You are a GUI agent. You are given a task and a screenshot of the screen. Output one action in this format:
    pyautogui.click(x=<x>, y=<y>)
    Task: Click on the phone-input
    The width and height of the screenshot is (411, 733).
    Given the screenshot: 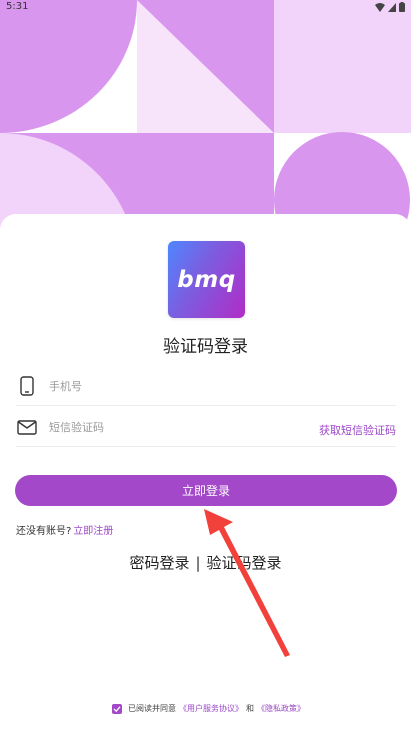 What is the action you would take?
    pyautogui.click(x=179, y=386)
    